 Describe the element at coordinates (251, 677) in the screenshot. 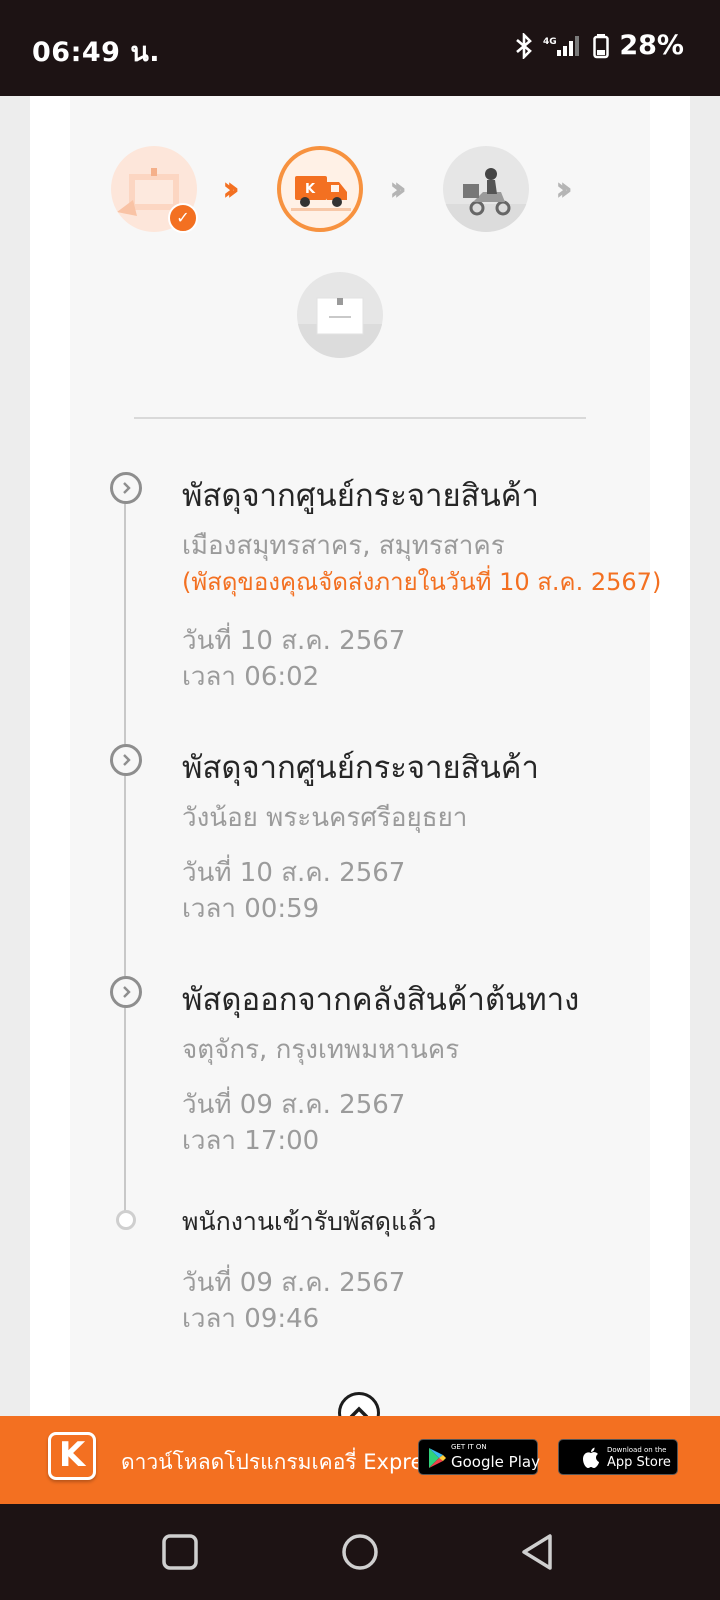

I see `event-time: เวลา 06:02` at that location.